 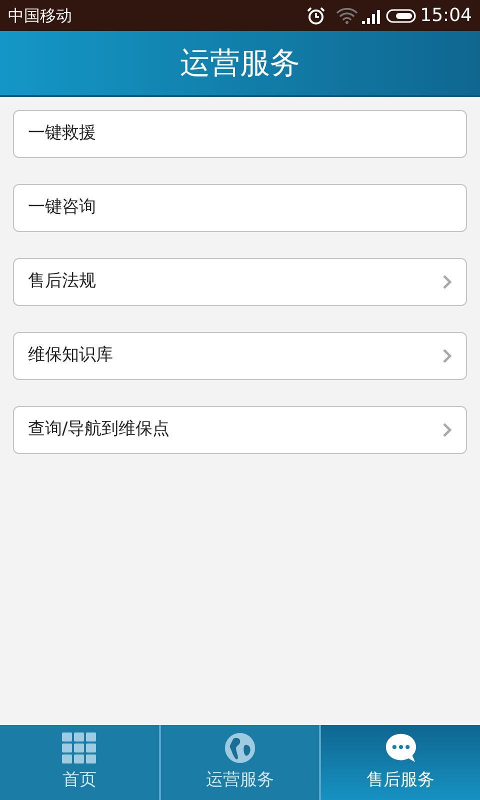 I want to click on tab: 售后服务, so click(x=399, y=762).